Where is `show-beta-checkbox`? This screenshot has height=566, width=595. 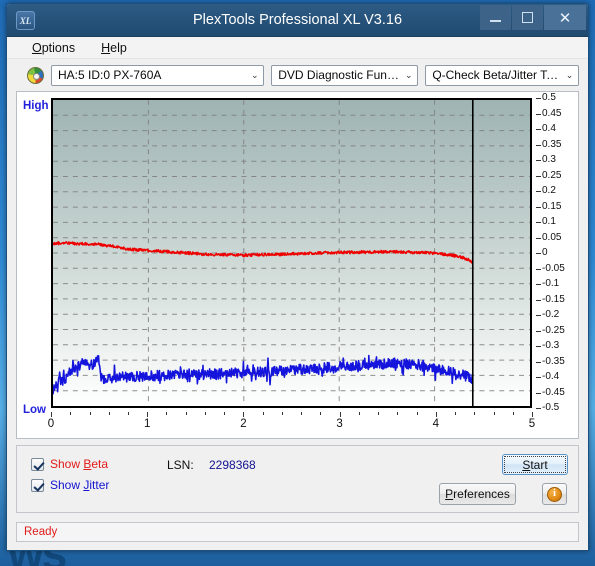 show-beta-checkbox is located at coordinates (37, 464).